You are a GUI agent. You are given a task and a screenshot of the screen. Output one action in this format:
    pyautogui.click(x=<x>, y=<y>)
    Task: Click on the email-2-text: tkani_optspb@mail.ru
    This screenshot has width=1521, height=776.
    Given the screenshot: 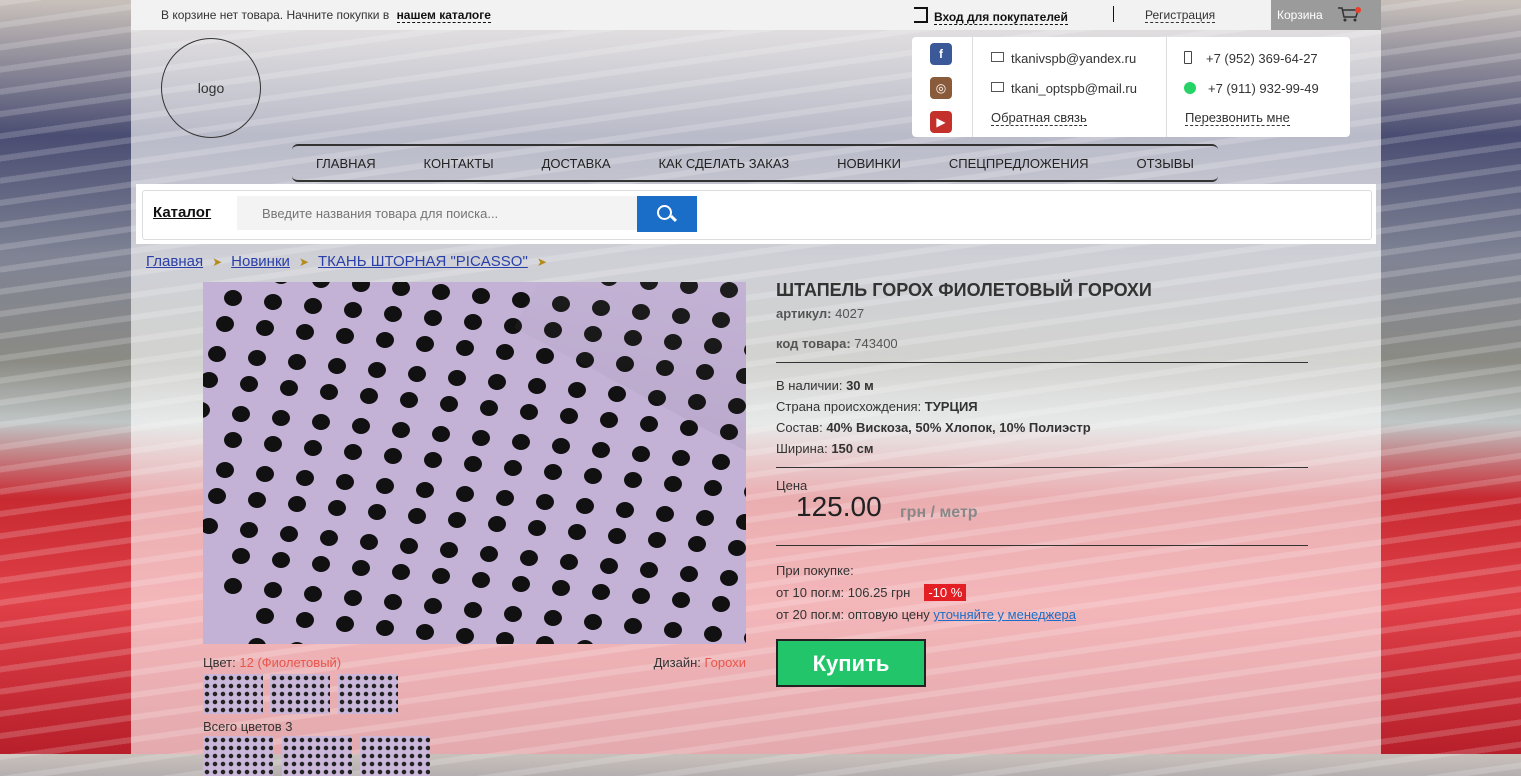 What is the action you would take?
    pyautogui.click(x=1074, y=88)
    